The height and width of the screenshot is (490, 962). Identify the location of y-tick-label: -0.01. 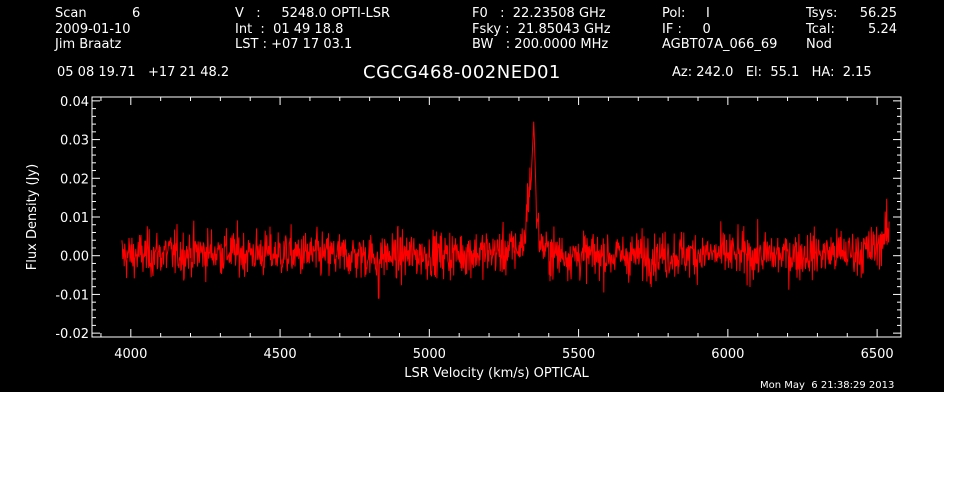
(72, 295).